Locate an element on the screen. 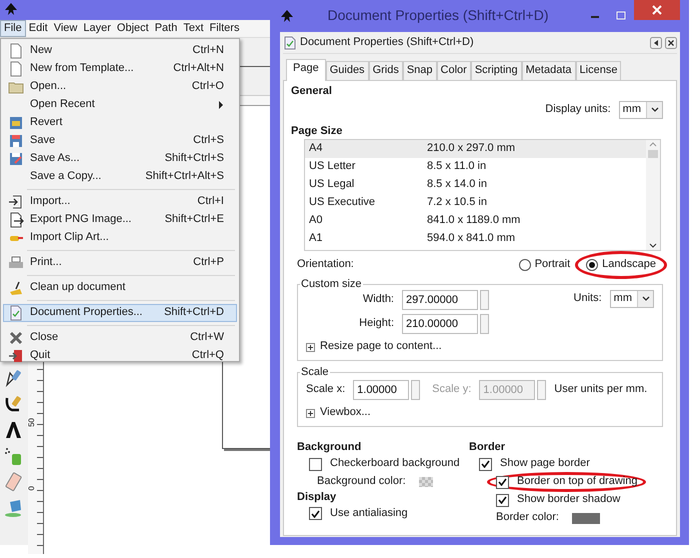 The image size is (700, 558). list-row: A0 841.0 x 1189.0 mm is located at coordinates (475, 221).